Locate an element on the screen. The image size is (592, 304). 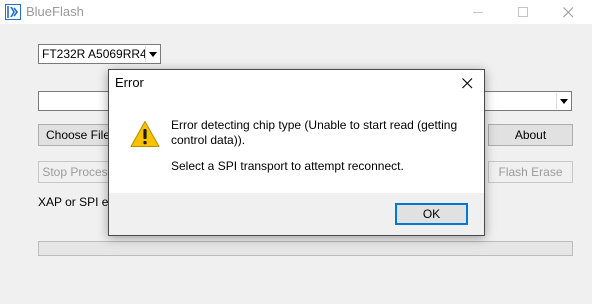
dialog-title: Error is located at coordinates (129, 82).